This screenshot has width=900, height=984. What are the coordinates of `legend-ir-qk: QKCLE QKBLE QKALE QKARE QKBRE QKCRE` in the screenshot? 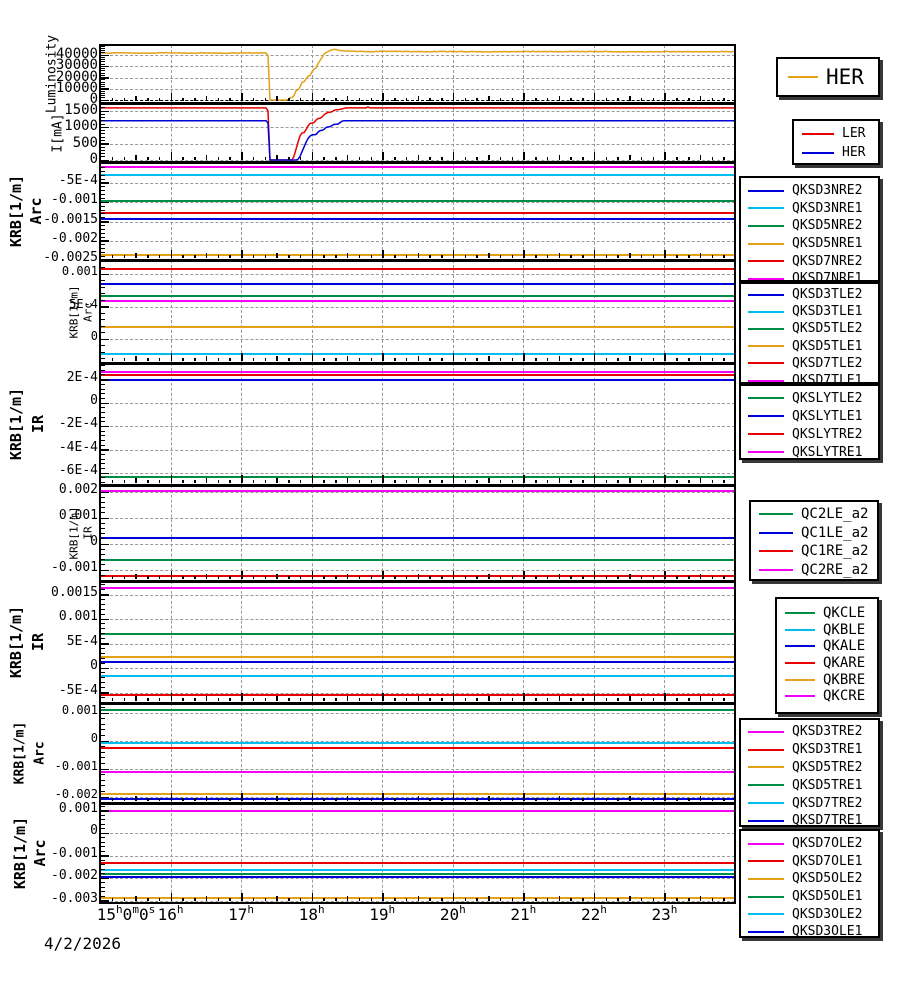 It's located at (827, 655).